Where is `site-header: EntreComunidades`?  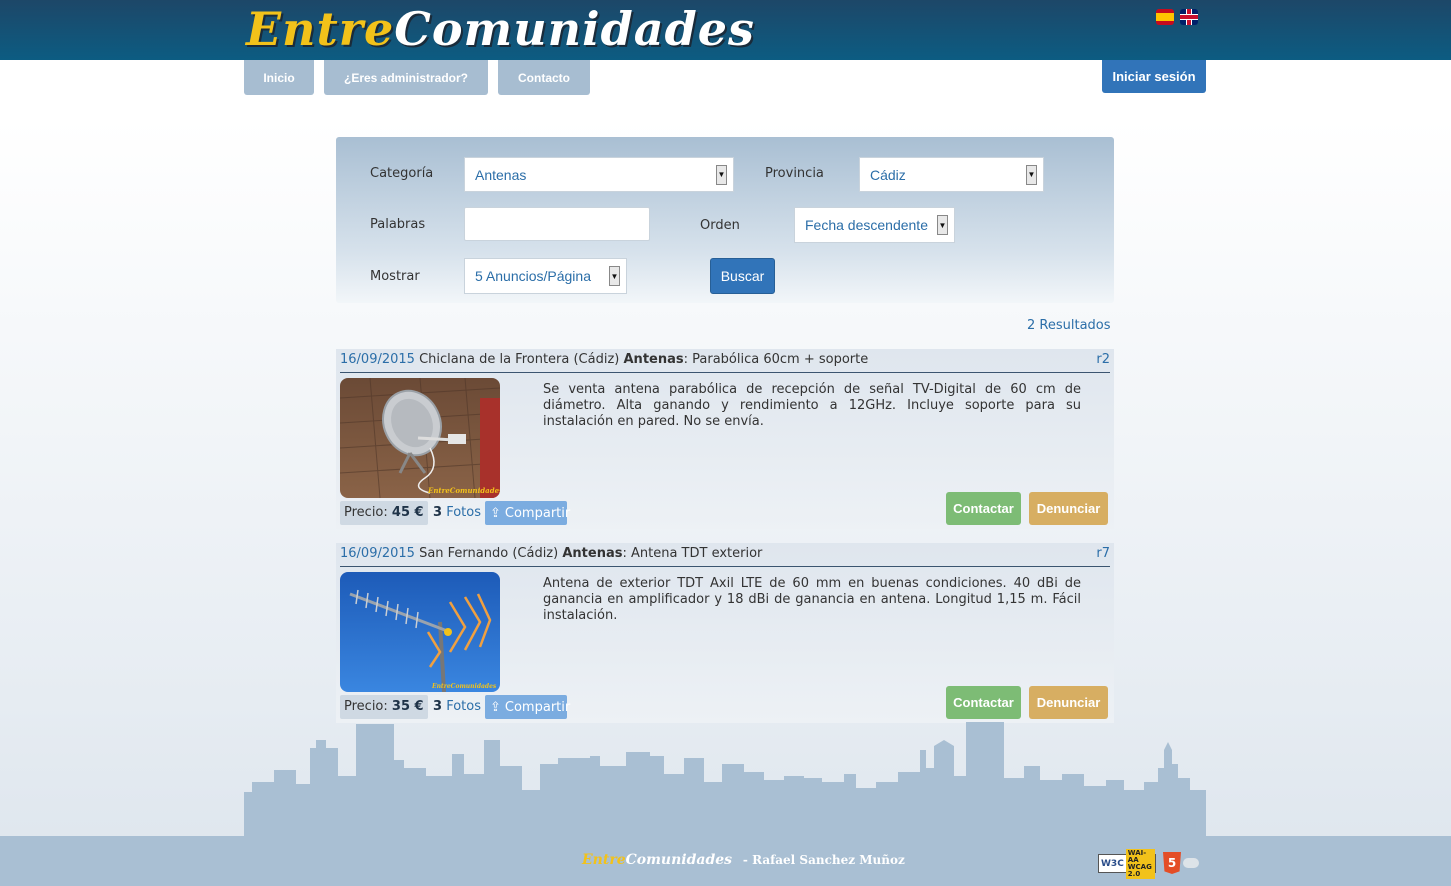 site-header: EntreComunidades is located at coordinates (725, 30).